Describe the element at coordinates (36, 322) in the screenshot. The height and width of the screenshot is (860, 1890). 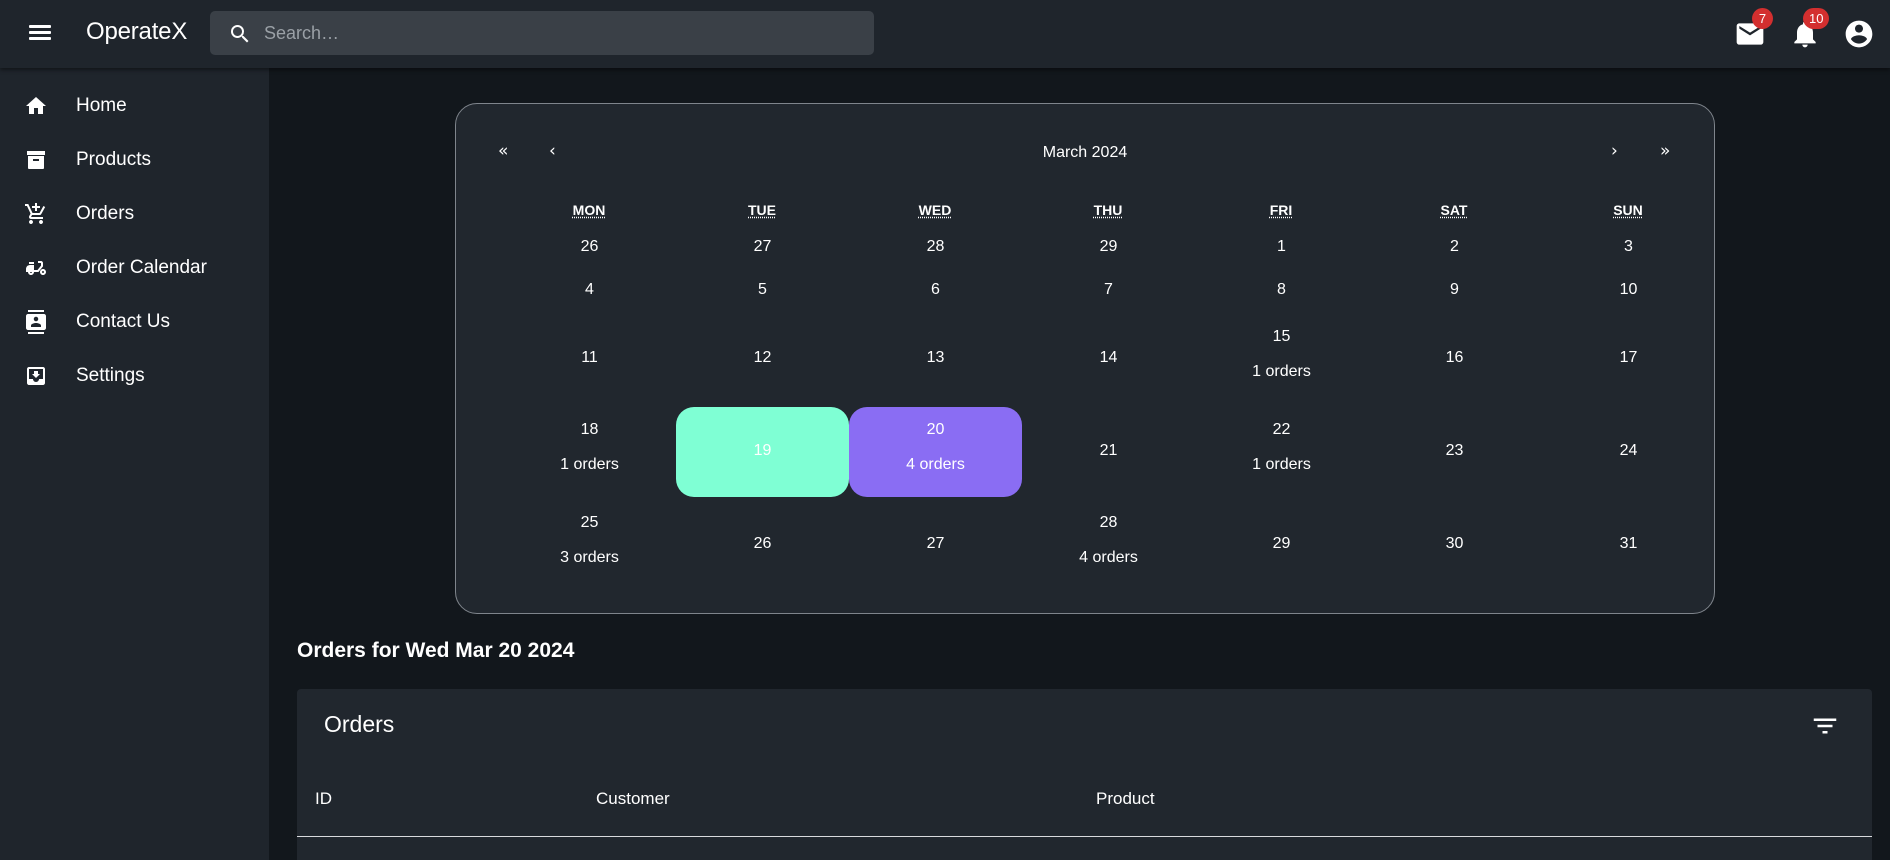
I see `contact-icon` at that location.